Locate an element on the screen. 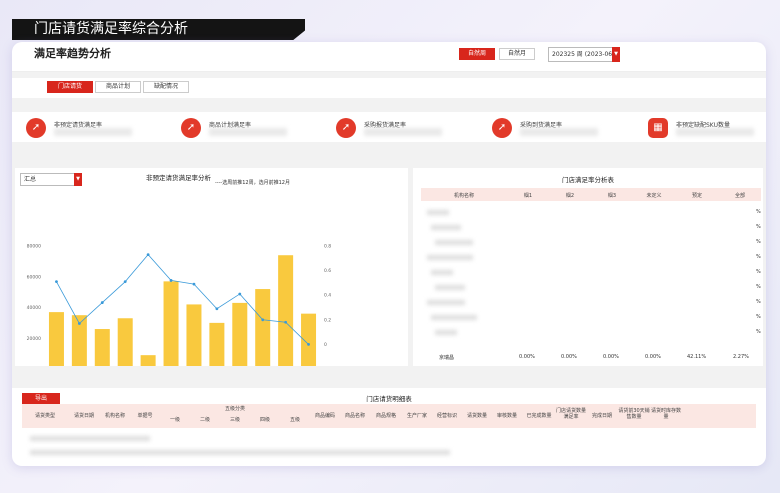 Image resolution: width=780 pixels, height=493 pixels. column-header: 商品编码 is located at coordinates (324, 416).